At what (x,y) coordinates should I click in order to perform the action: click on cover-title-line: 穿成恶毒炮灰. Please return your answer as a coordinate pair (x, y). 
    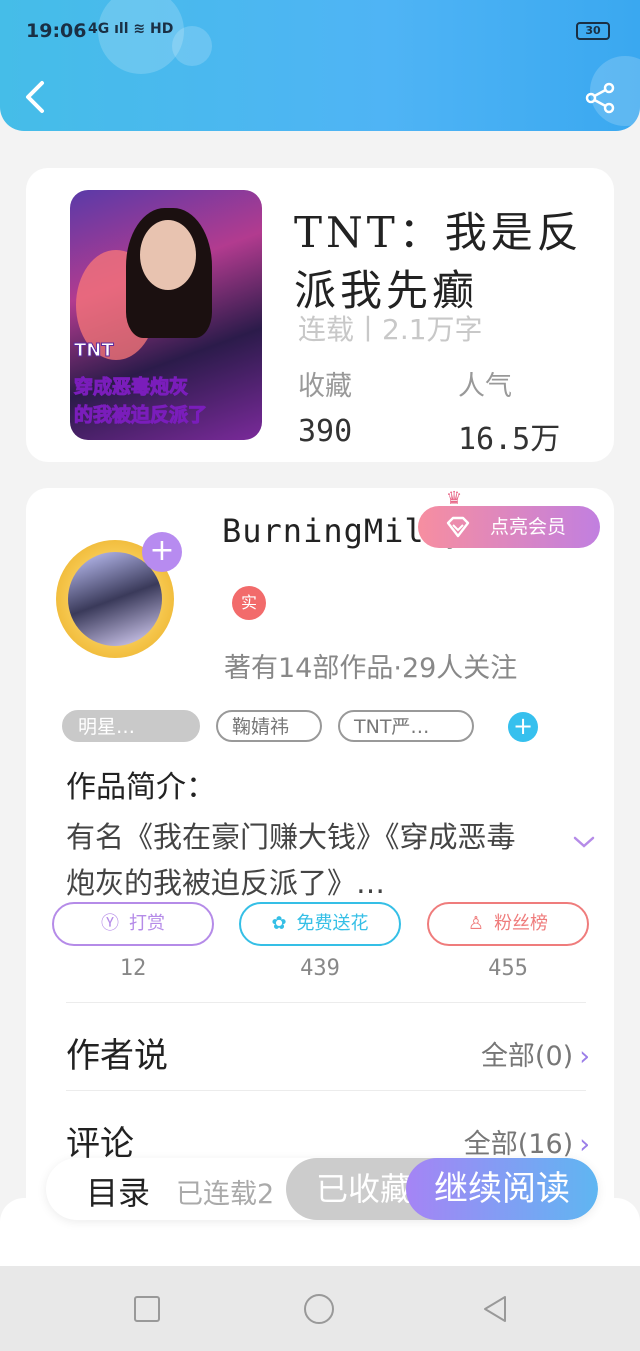
    Looking at the image, I should click on (131, 387).